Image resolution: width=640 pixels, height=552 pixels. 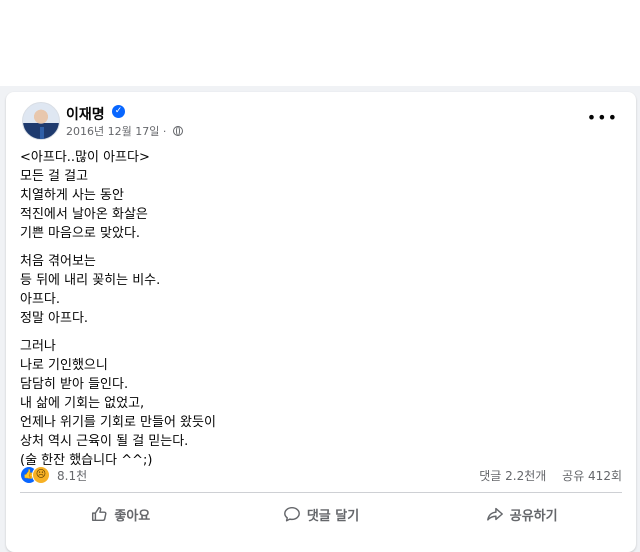 What do you see at coordinates (132, 516) in the screenshot?
I see `like-label: 좋아요` at bounding box center [132, 516].